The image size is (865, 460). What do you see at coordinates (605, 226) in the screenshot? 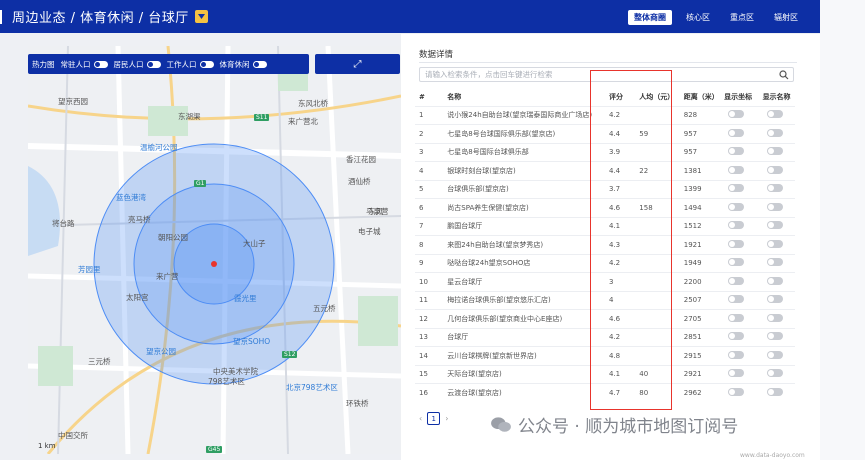
I see `table-row: 7 鹏国台球厅 4.1 1512` at bounding box center [605, 226].